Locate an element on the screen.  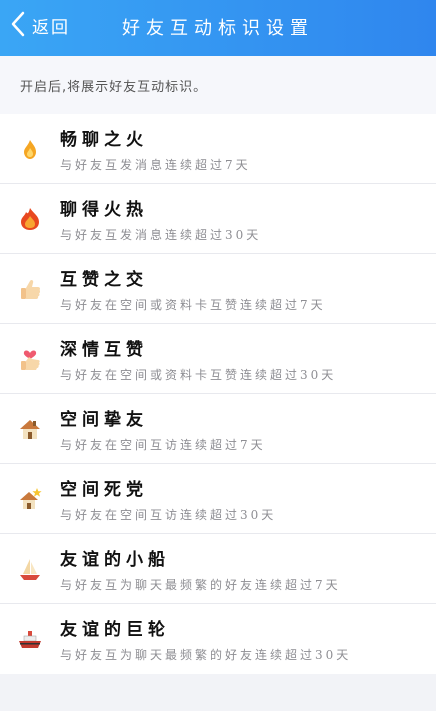
small-flame-icon is located at coordinates (30, 149).